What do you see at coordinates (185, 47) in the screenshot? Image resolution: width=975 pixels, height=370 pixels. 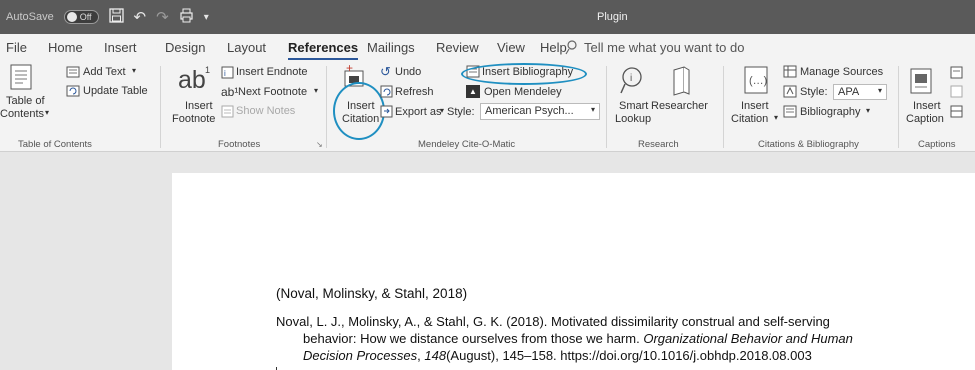 I see `tab-design: Design` at bounding box center [185, 47].